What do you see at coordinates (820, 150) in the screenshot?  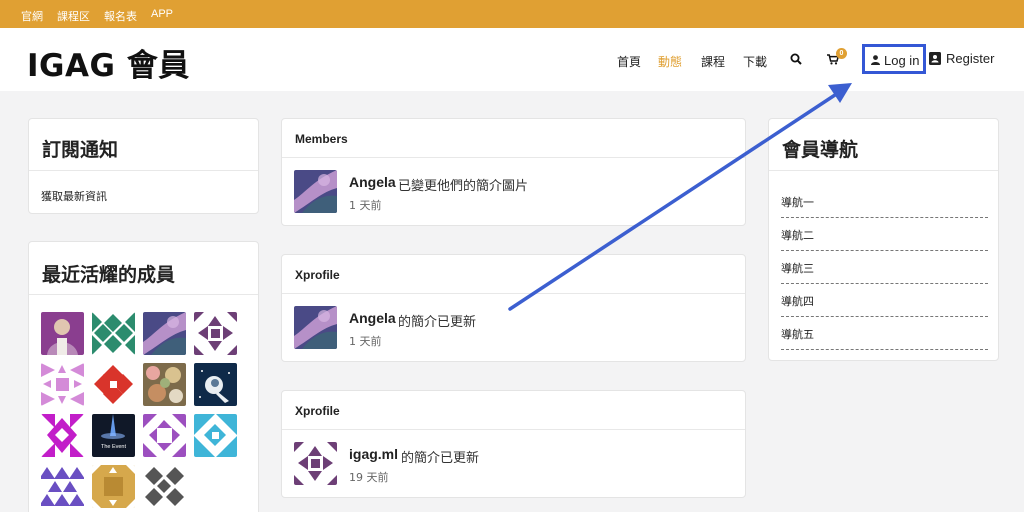 I see `member-nav-title: 會員導航` at bounding box center [820, 150].